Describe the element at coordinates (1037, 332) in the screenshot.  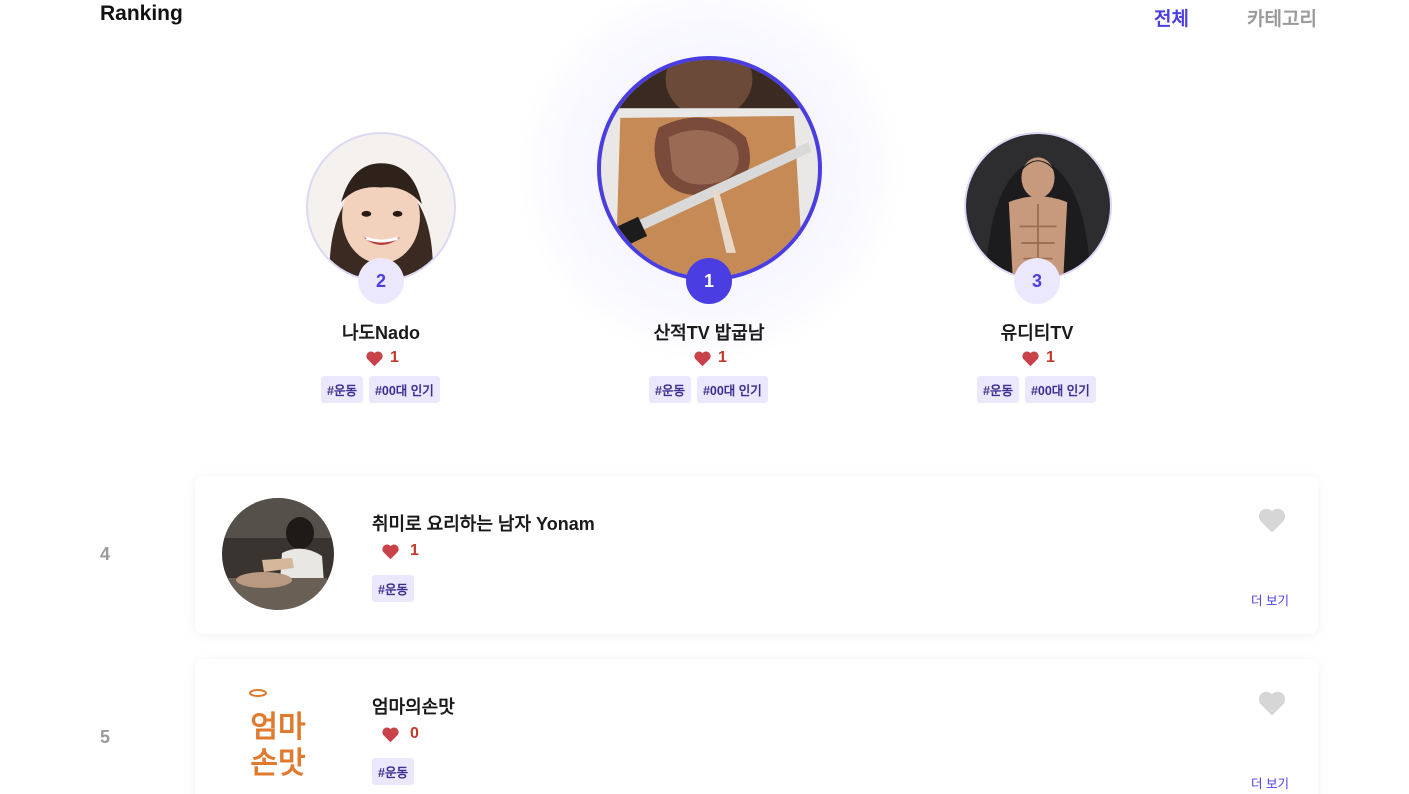
I see `channel-name: 유디티TV` at that location.